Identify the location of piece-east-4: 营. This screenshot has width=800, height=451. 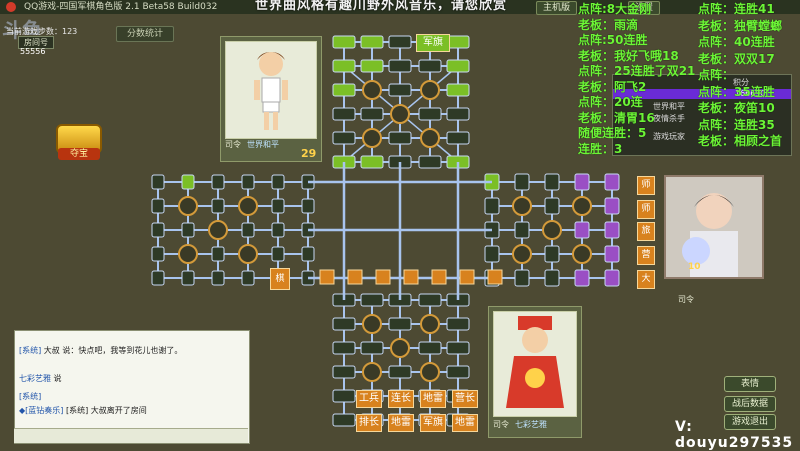
(646, 255).